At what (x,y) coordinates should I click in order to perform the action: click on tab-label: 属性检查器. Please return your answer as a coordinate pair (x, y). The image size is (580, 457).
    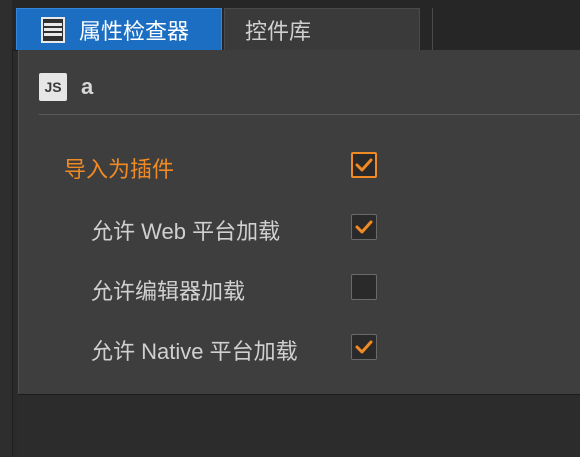
    Looking at the image, I should click on (134, 31).